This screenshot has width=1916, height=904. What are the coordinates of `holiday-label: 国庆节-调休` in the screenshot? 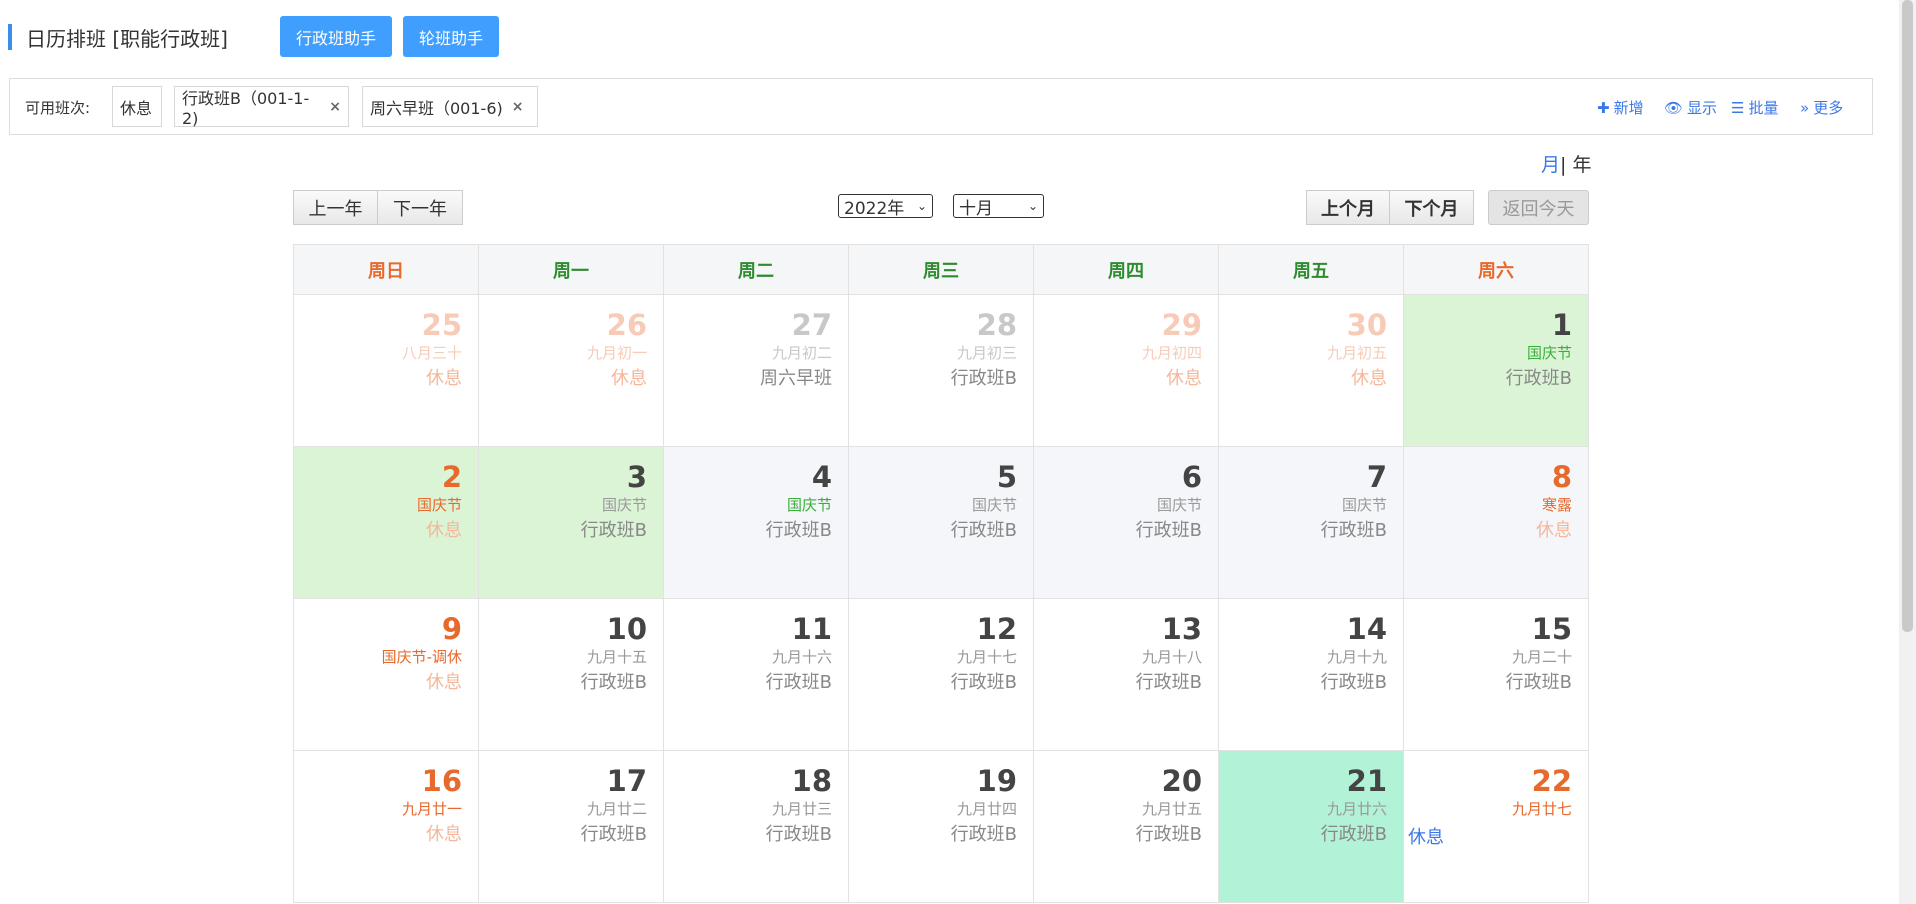 It's located at (421, 657).